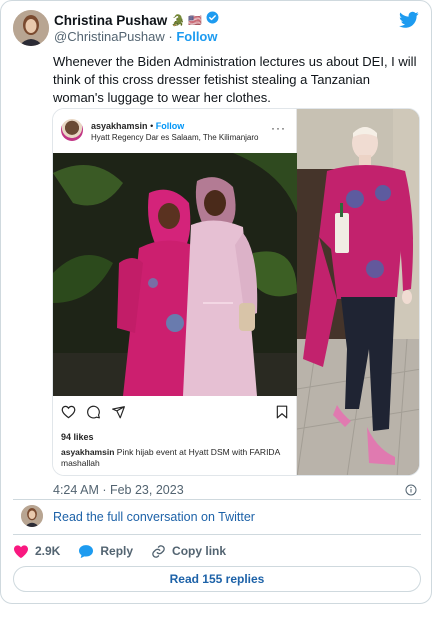 Image resolution: width=432 pixels, height=640 pixels. Describe the element at coordinates (199, 551) in the screenshot. I see `copy-link-label: Copy link` at that location.